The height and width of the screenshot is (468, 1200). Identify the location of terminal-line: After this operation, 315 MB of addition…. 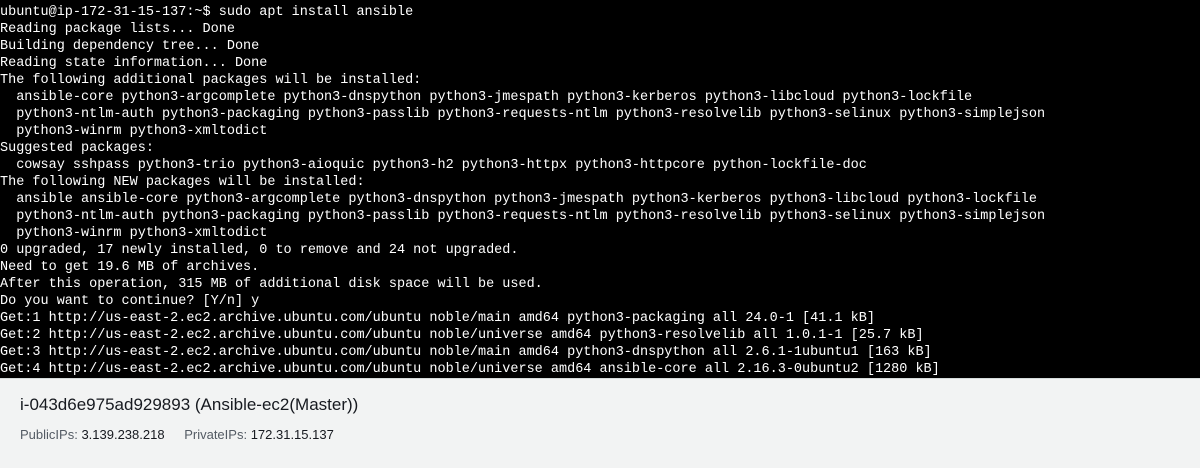
(271, 284).